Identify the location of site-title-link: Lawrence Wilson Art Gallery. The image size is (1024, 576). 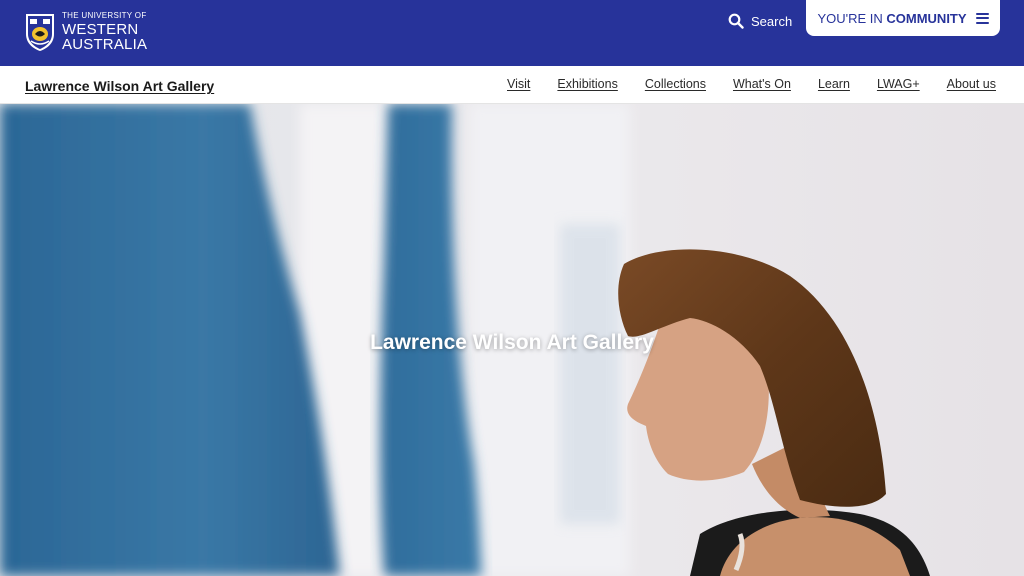
(119, 86).